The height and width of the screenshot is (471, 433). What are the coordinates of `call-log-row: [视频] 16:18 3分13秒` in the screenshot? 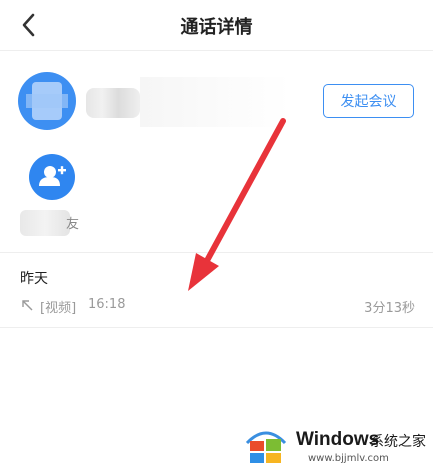 It's located at (216, 307).